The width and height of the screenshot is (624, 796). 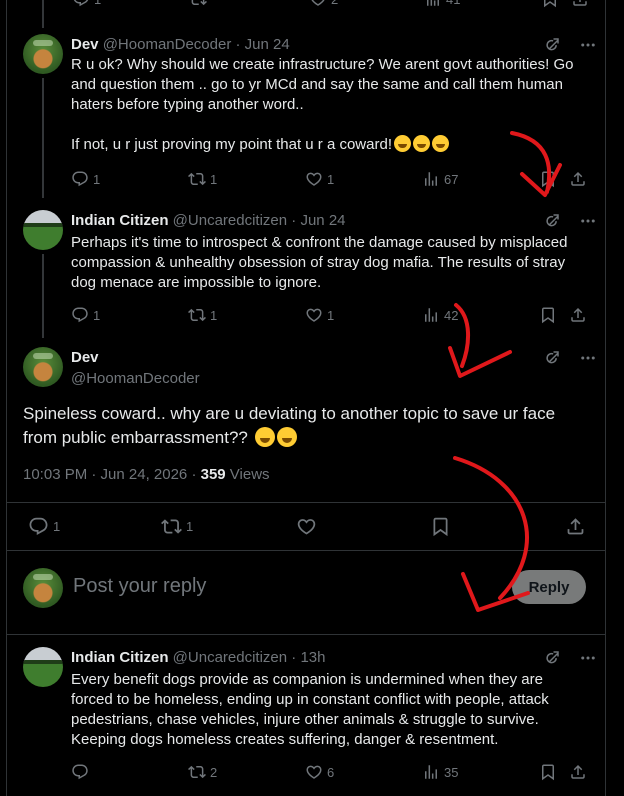 I want to click on views-action: 41, so click(x=442, y=4).